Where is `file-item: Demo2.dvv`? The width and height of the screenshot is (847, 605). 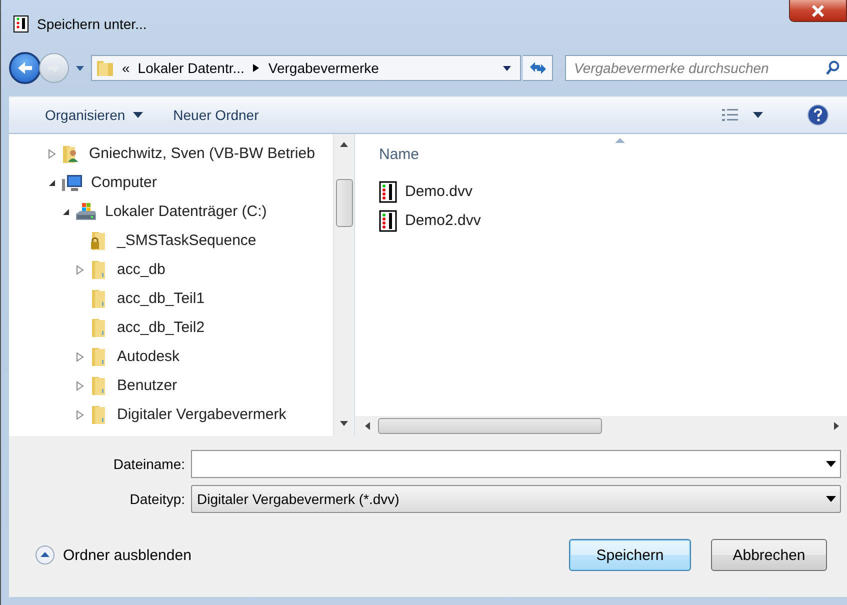
file-item: Demo2.dvv is located at coordinates (430, 220).